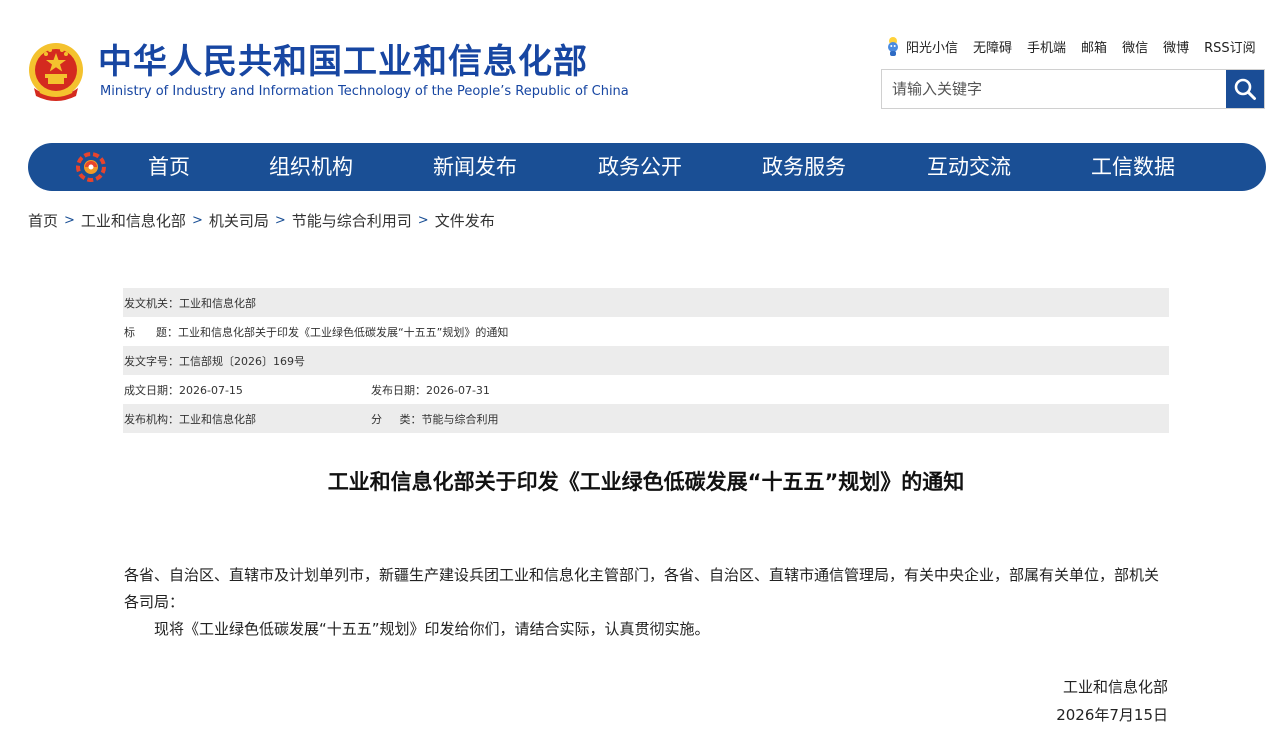 The width and height of the screenshot is (1280, 729). I want to click on info-written-date: 成文日期：2026-07-15, so click(183, 390).